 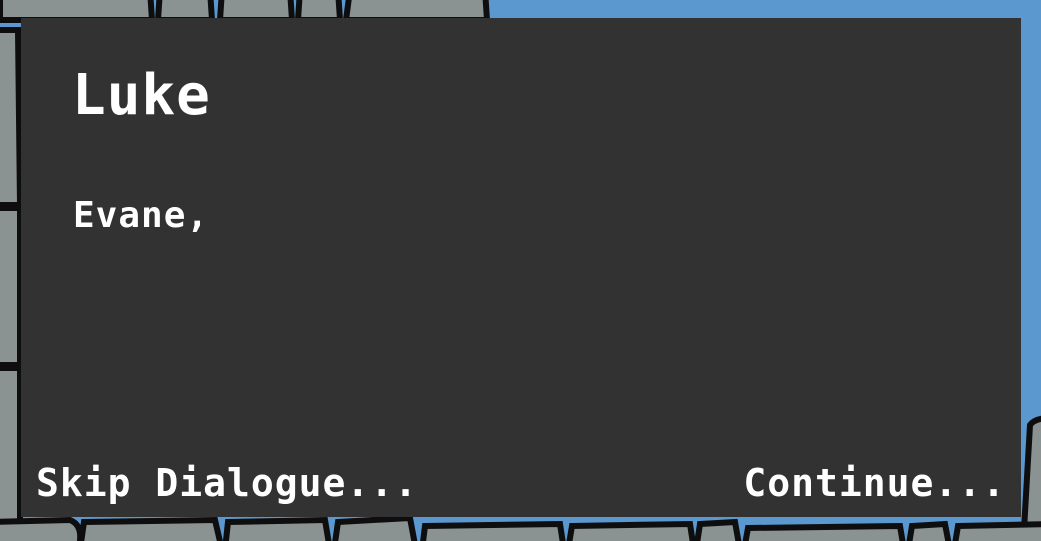 What do you see at coordinates (141, 215) in the screenshot?
I see `dialogue-text: Evane,` at bounding box center [141, 215].